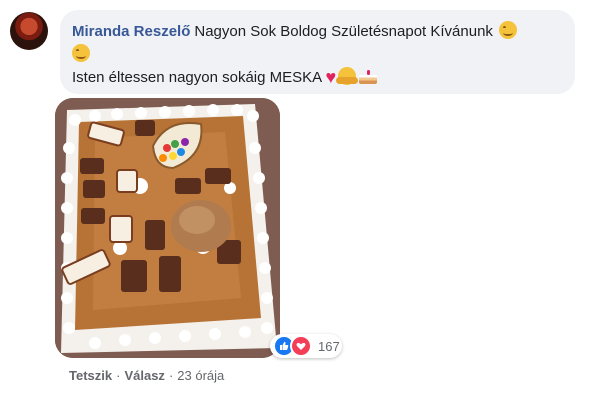 The image size is (592, 402). Describe the element at coordinates (200, 375) in the screenshot. I see `timestamp: 23 órája` at that location.